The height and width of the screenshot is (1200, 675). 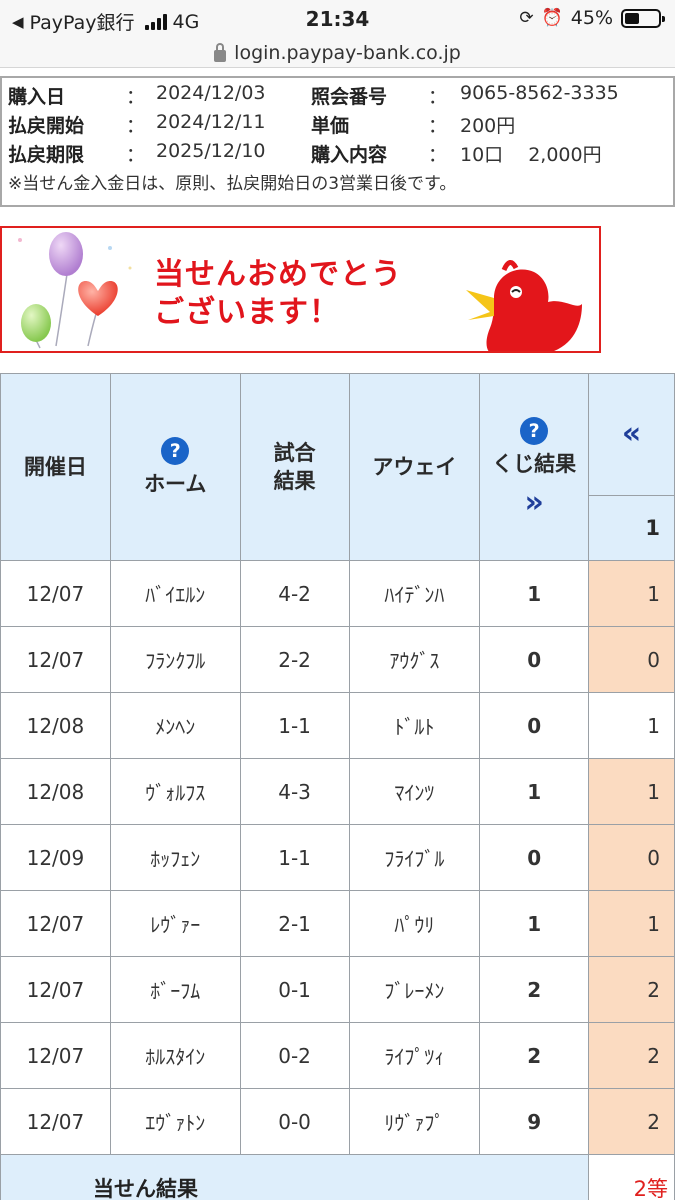 I want to click on away-team: ﾊﾟｳﾘ, so click(x=414, y=923).